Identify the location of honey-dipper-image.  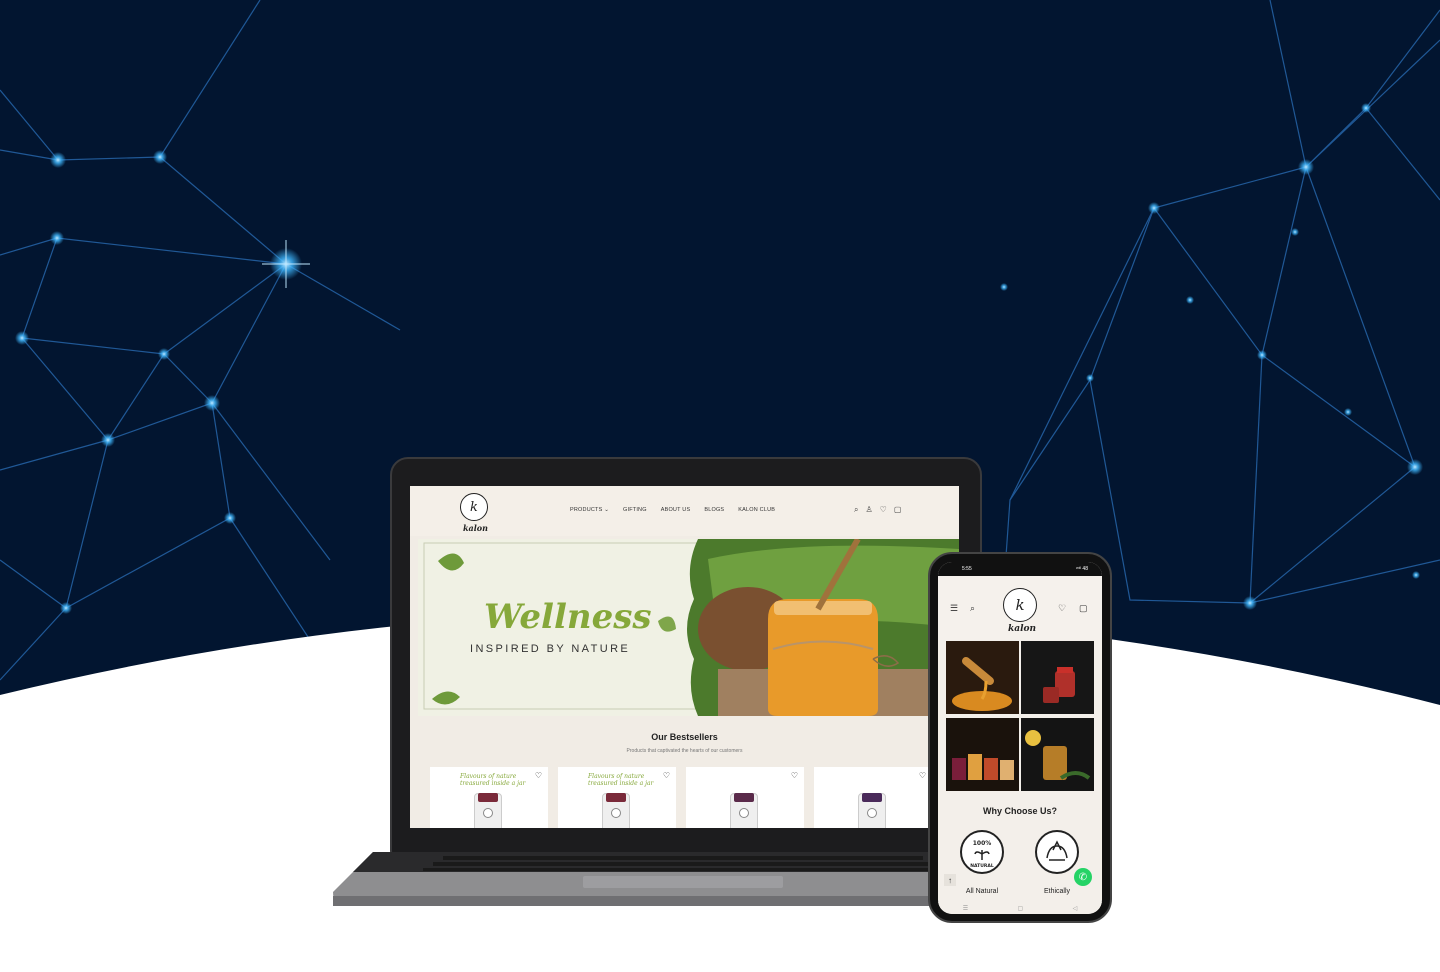
(982, 677).